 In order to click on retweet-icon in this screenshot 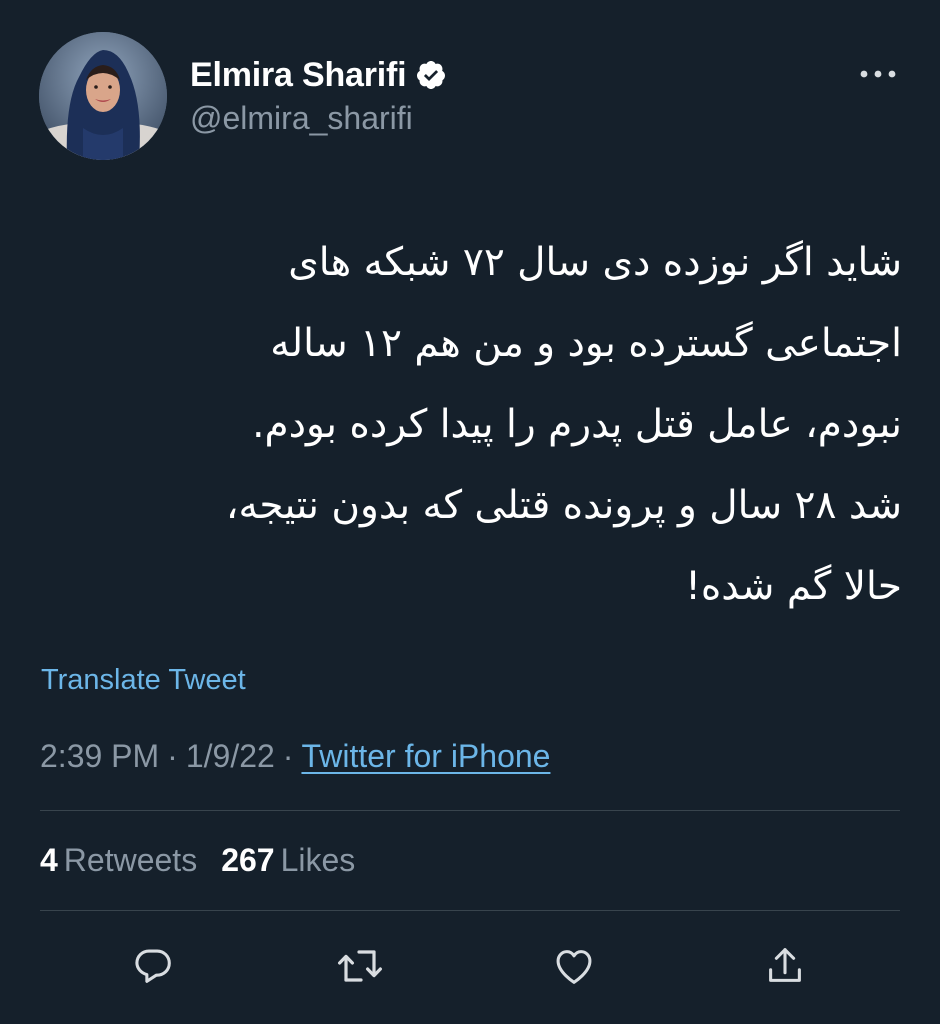, I will do `click(360, 966)`.